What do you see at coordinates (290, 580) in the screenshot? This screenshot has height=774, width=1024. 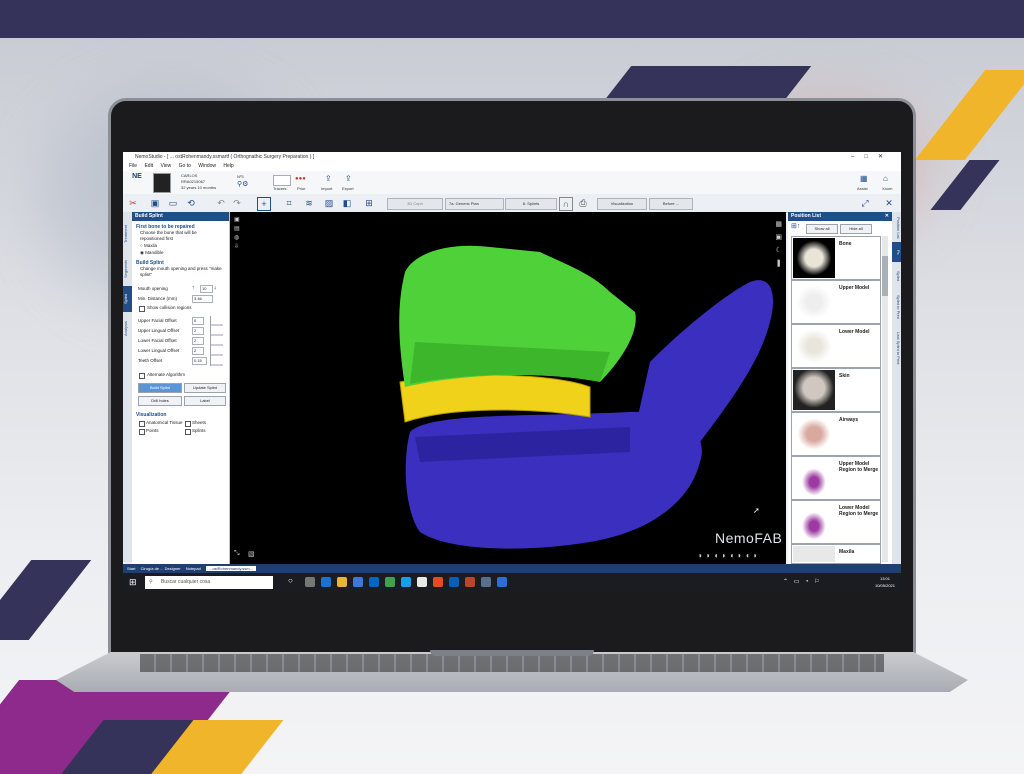 I see `cortana-icon: ○` at bounding box center [290, 580].